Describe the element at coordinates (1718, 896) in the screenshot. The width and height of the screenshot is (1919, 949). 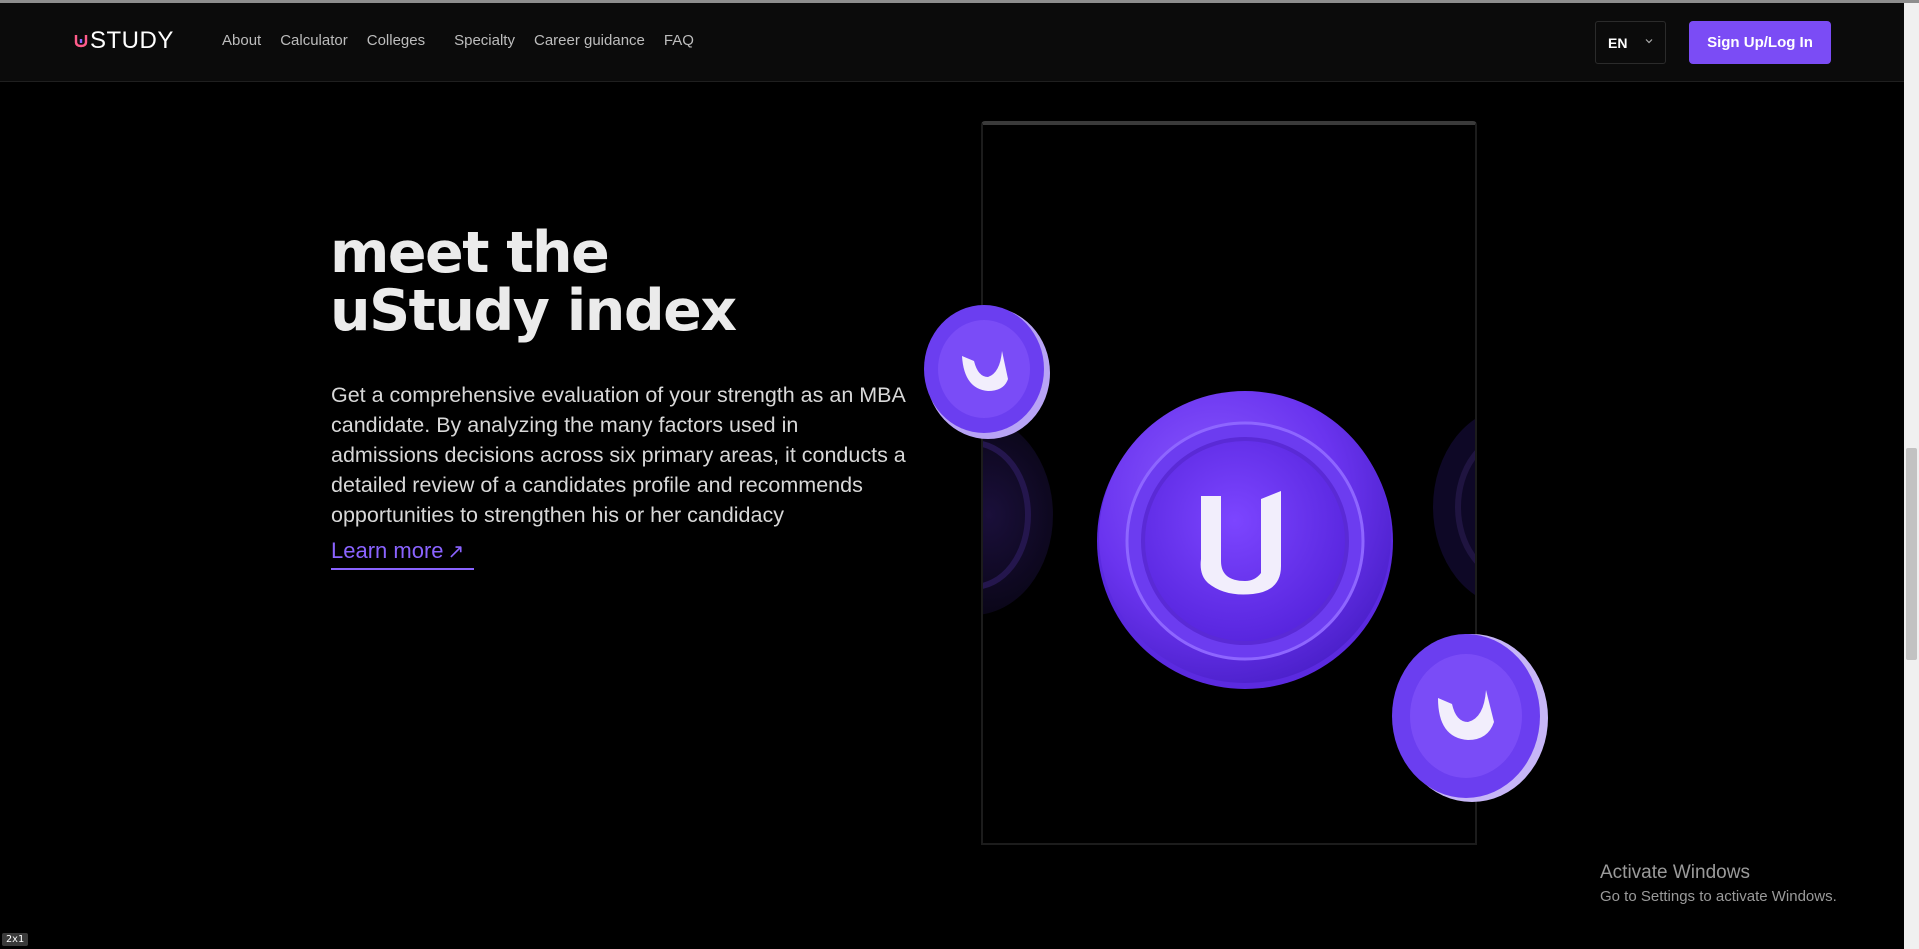
I see `watermark-line-2: Go to Settings to activate Windows.` at that location.